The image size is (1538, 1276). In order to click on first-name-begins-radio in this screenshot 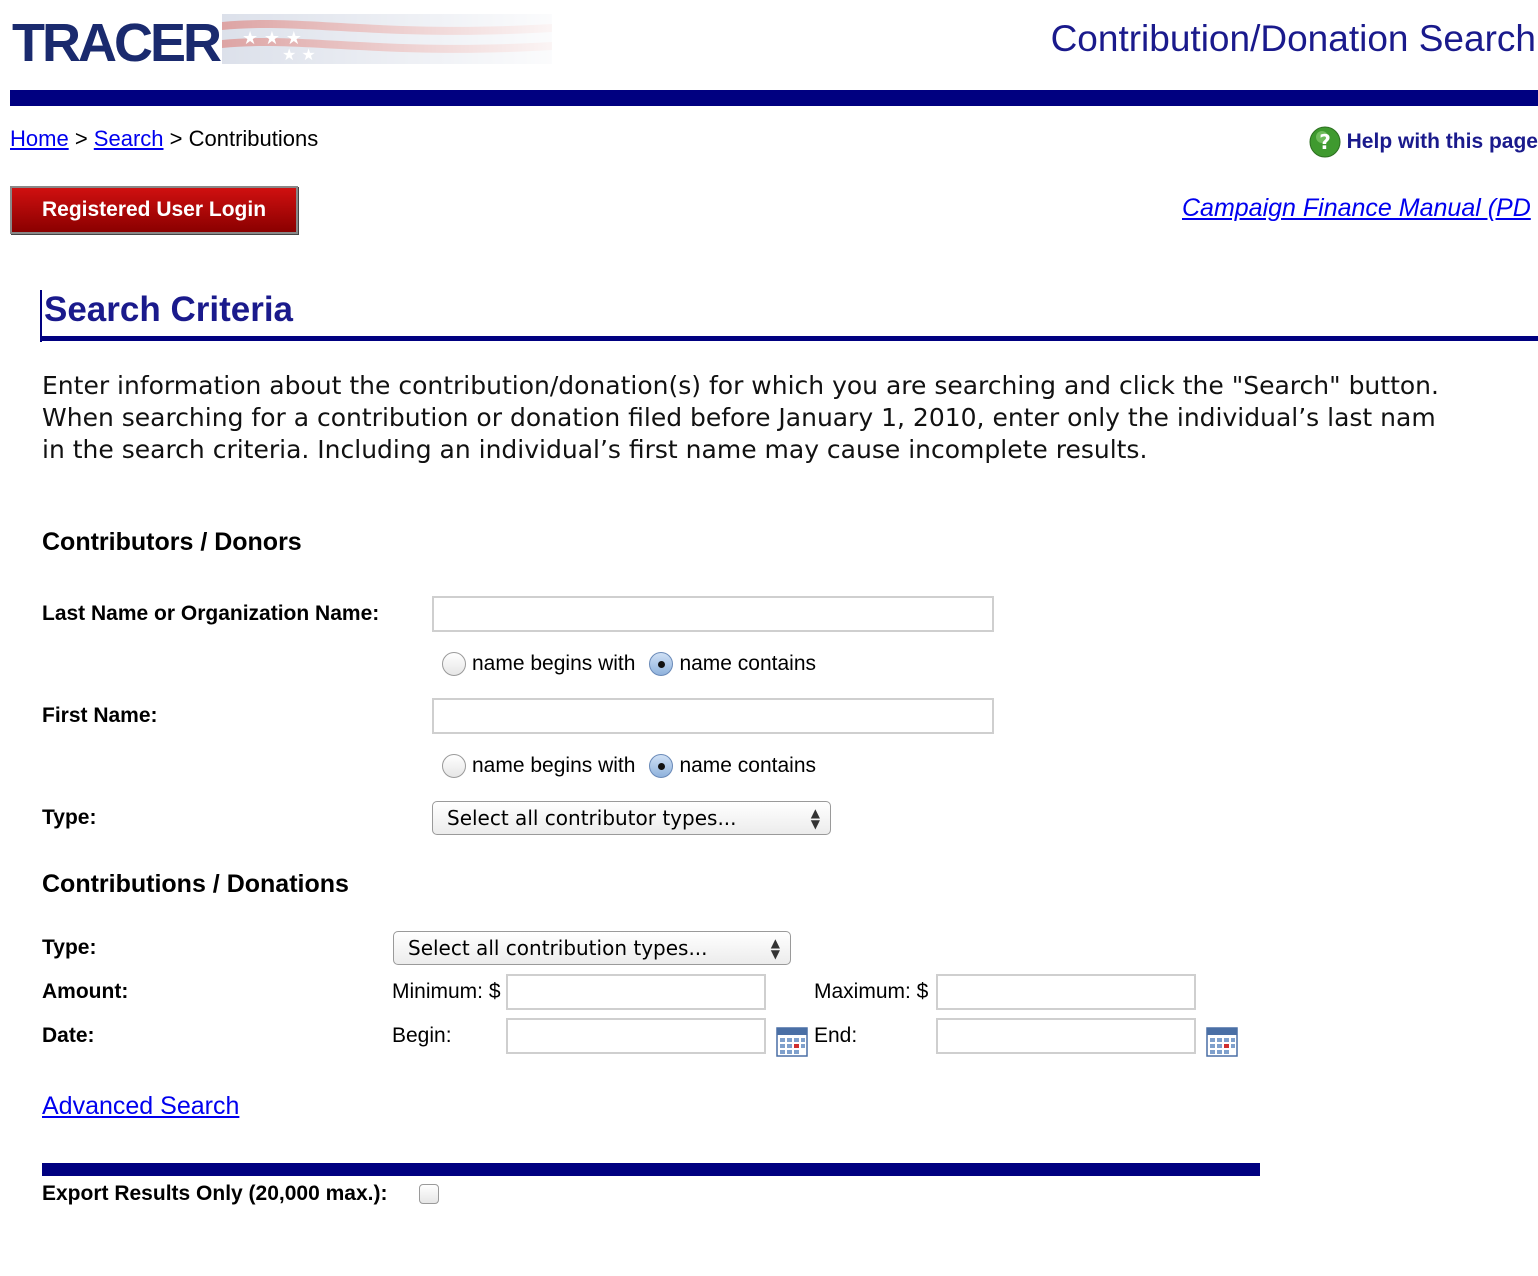, I will do `click(454, 766)`.